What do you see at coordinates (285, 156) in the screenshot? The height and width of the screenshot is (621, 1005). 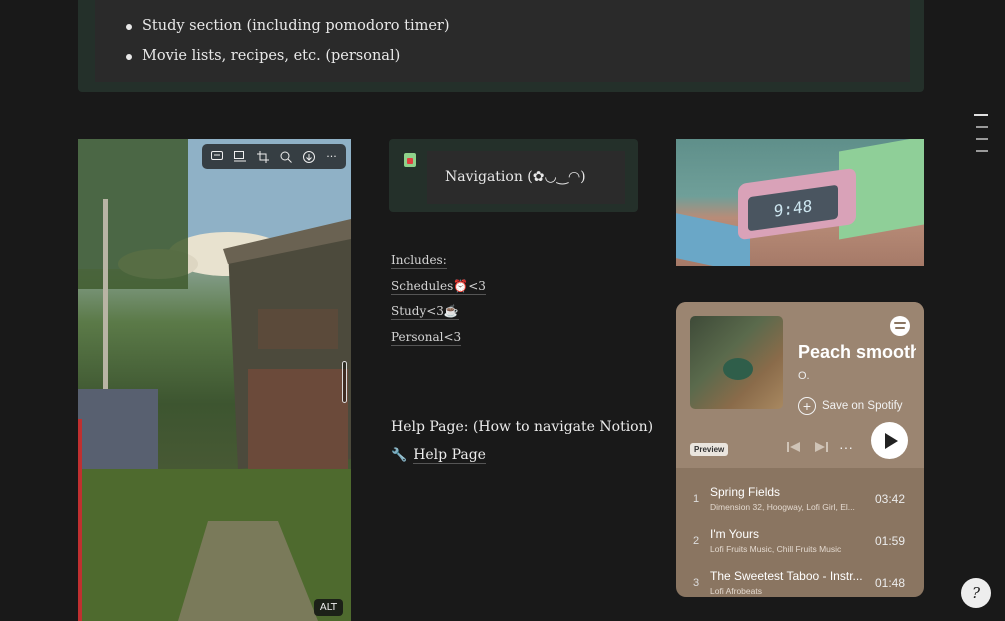 I see `zoom-icon` at bounding box center [285, 156].